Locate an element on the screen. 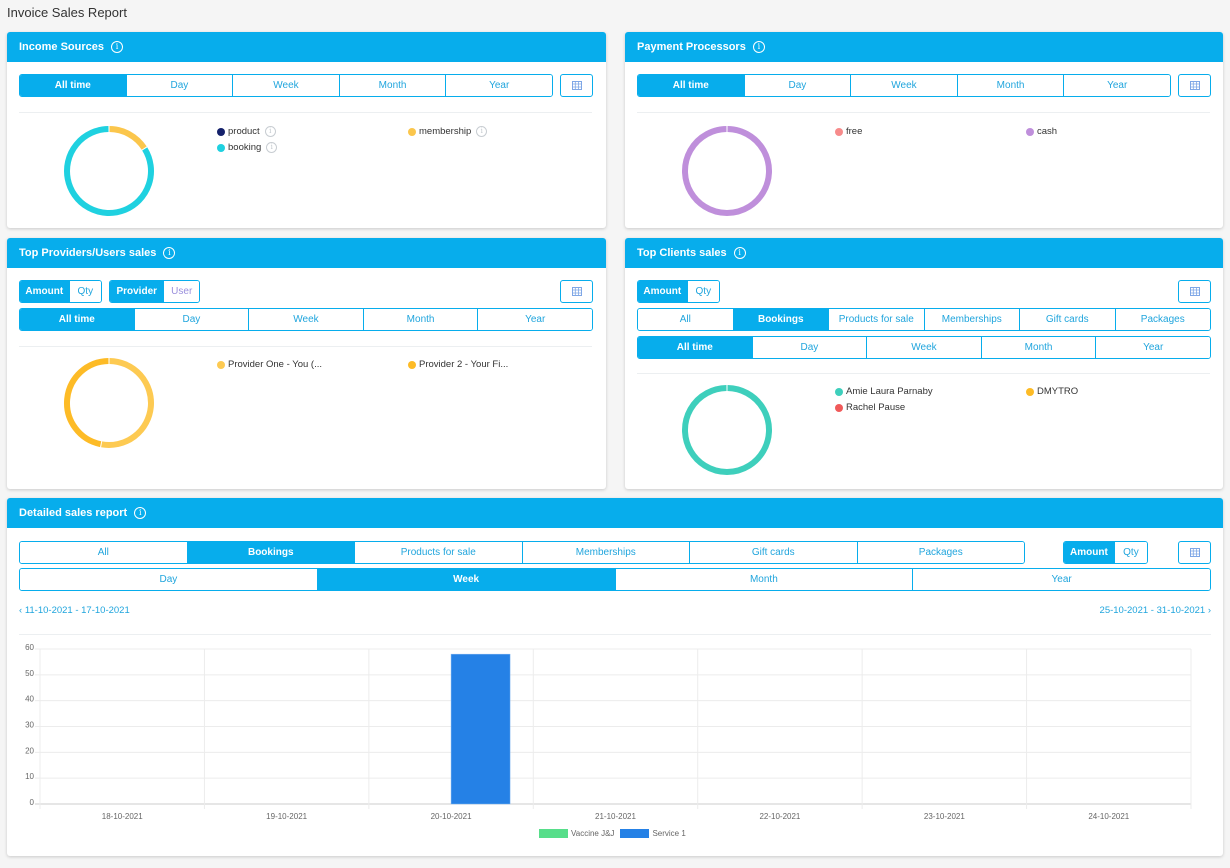 The image size is (1230, 868). panel-title: Payment Processors is located at coordinates (691, 47).